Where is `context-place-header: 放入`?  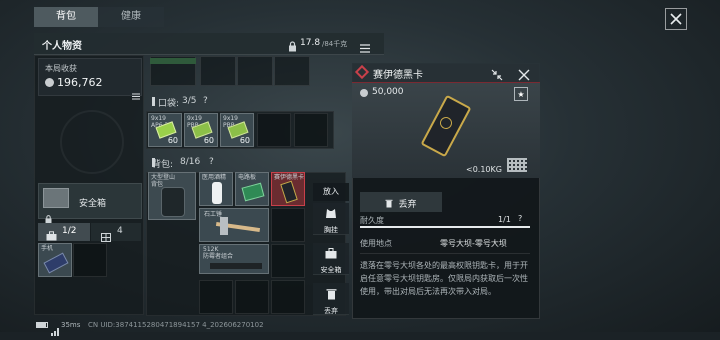 context-place-header: 放入 is located at coordinates (331, 192).